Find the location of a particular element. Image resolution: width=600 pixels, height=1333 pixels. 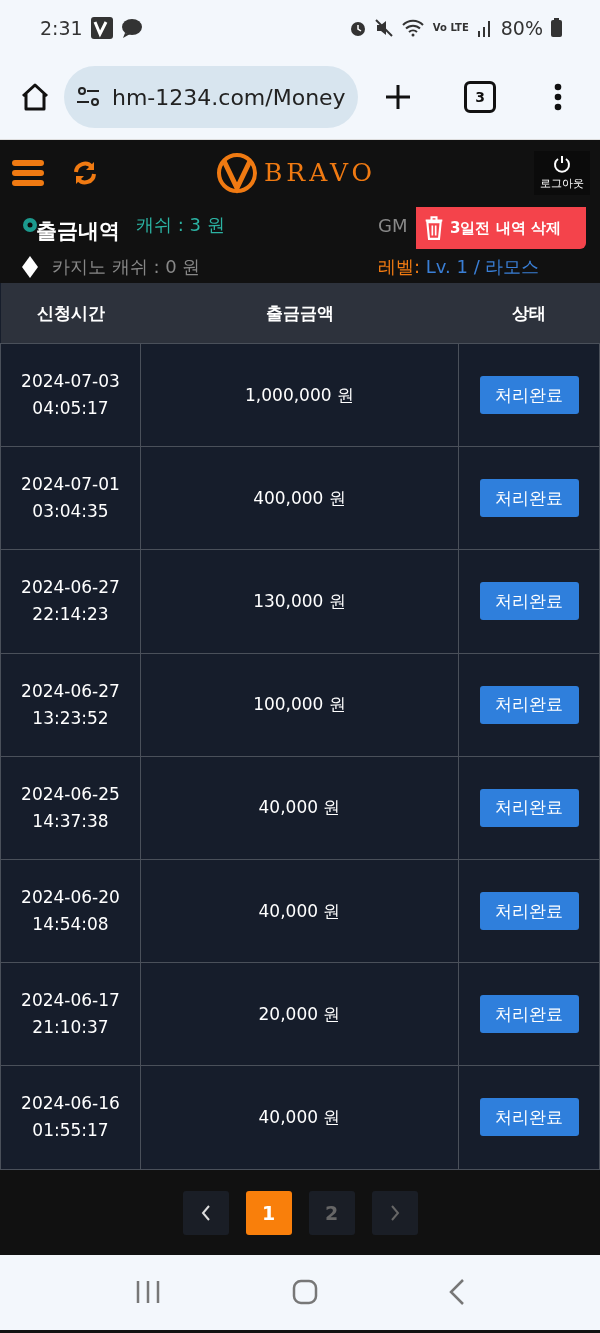

status-time: 2:31 is located at coordinates (61, 27).